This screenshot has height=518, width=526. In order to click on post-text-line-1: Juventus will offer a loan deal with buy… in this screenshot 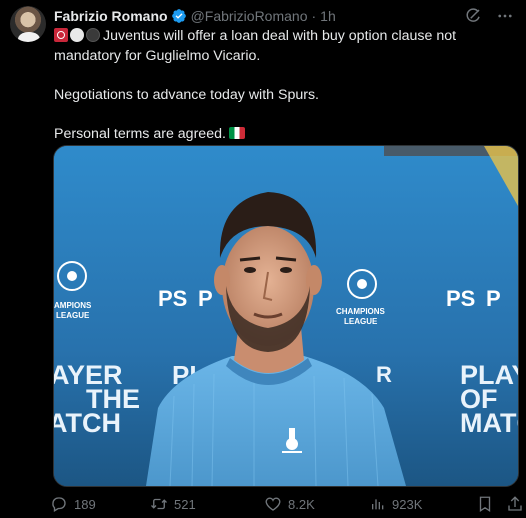, I will do `click(255, 46)`.